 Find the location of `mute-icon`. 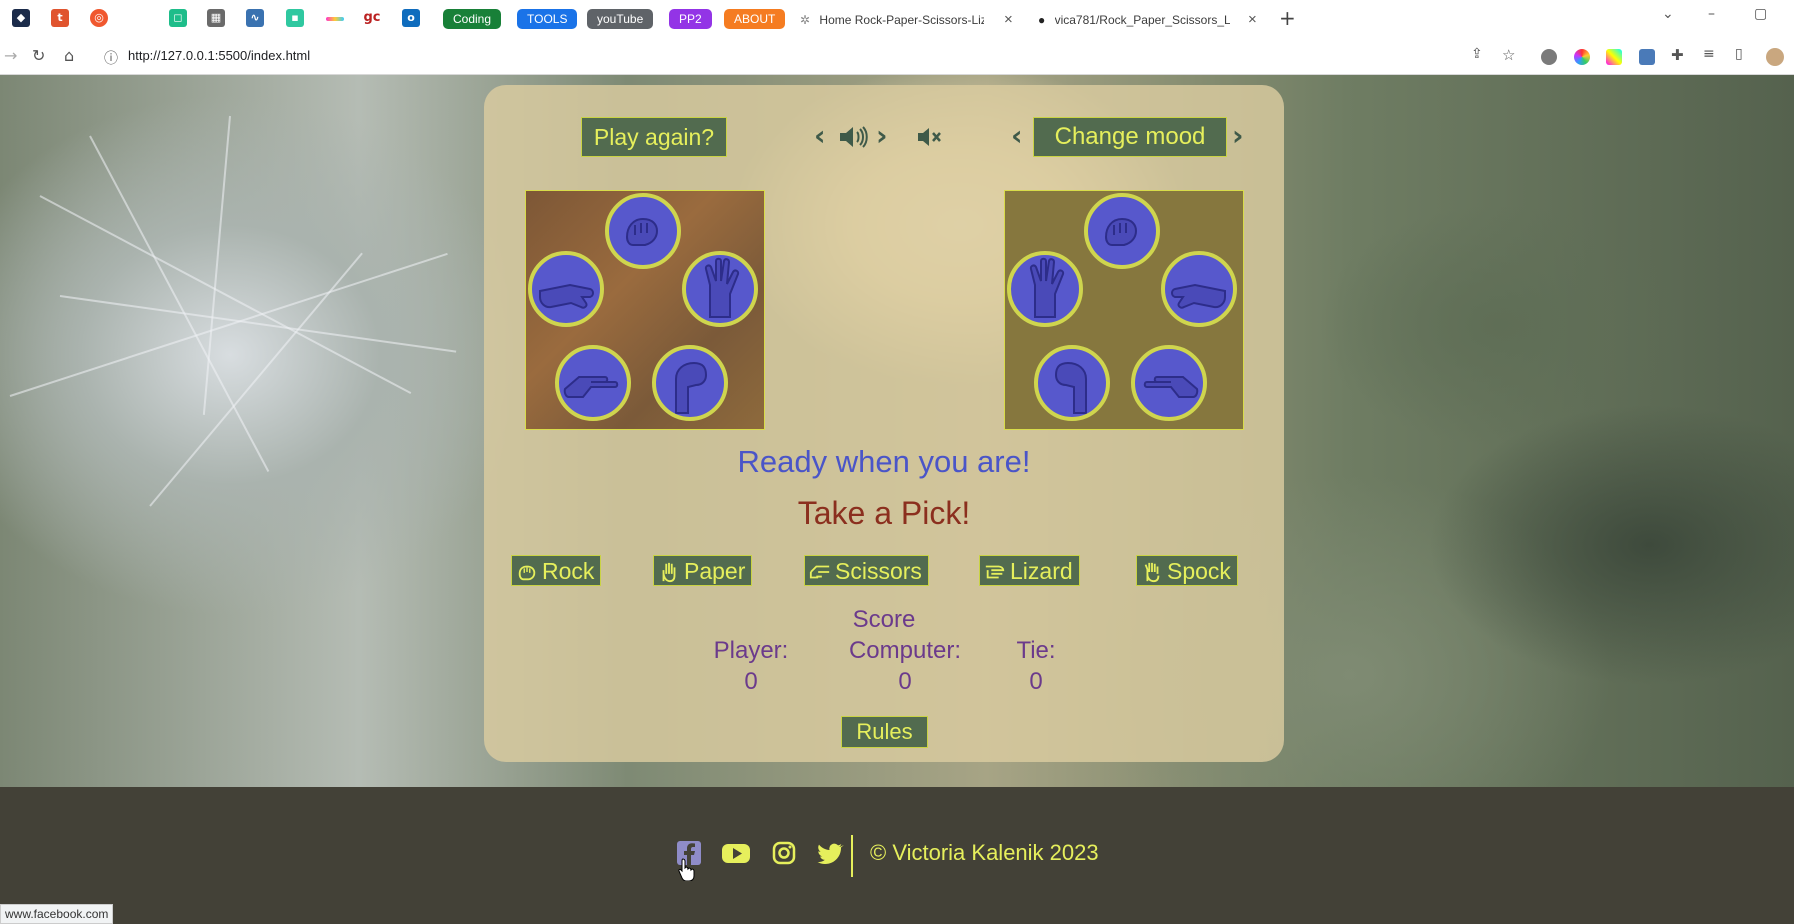

mute-icon is located at coordinates (930, 137).